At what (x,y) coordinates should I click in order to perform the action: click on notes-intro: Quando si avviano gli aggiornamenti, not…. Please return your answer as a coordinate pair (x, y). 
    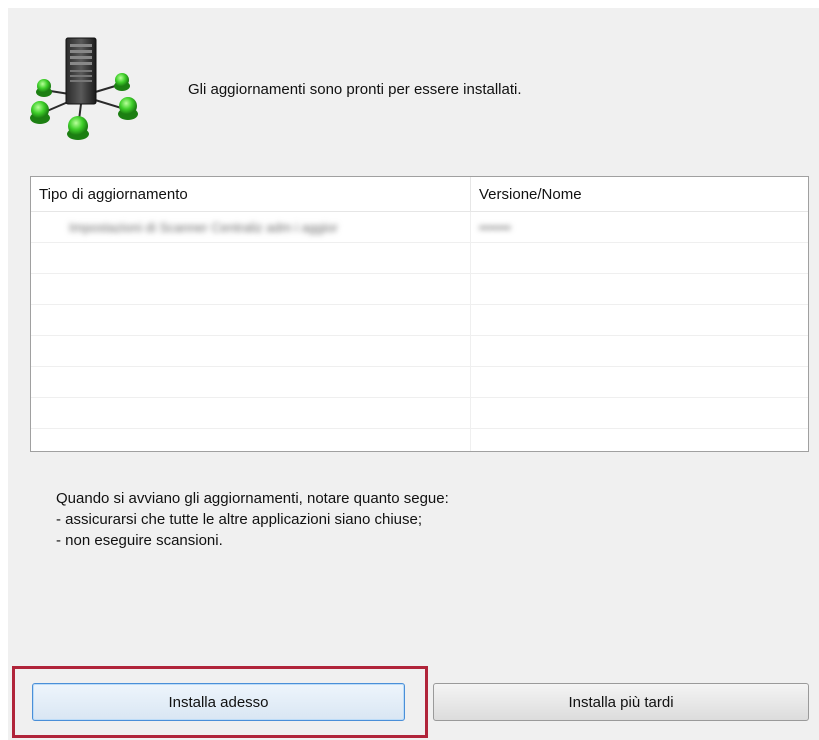
    Looking at the image, I should click on (252, 498).